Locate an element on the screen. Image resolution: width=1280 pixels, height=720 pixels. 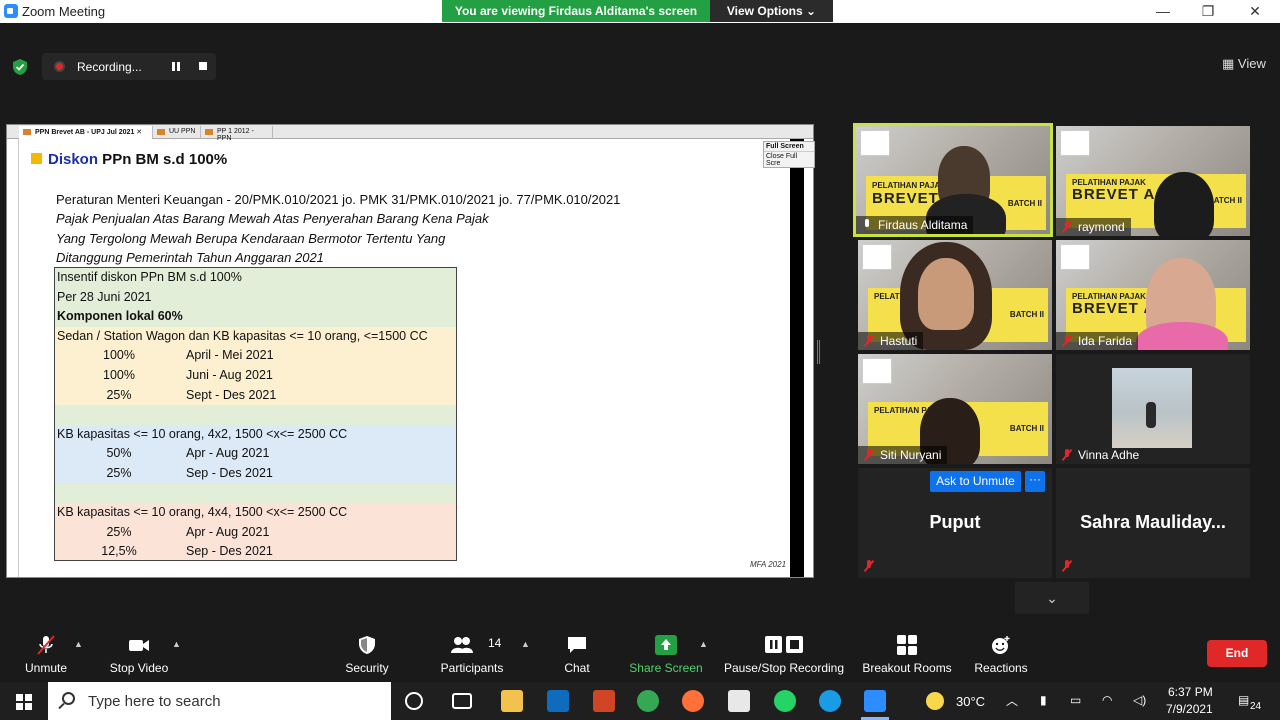
video-options-caret-icon: ▲ is located at coordinates (176, 644).